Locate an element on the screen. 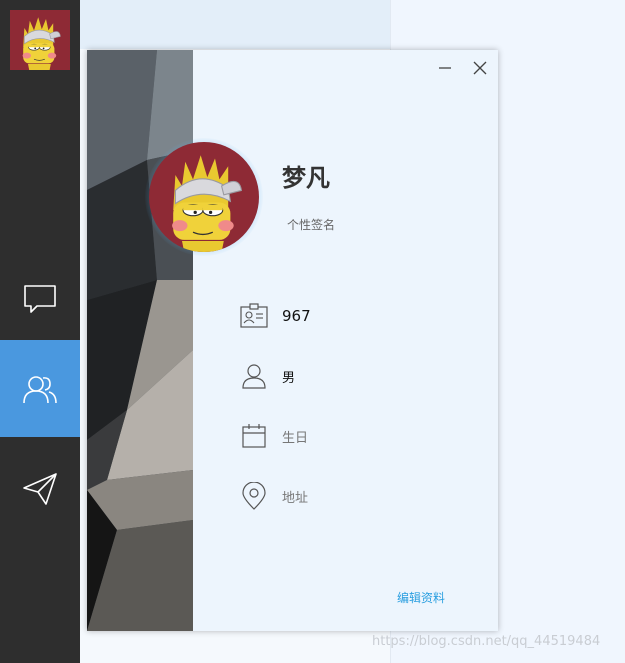 Image resolution: width=625 pixels, height=663 pixels. profile-avatar is located at coordinates (204, 197).